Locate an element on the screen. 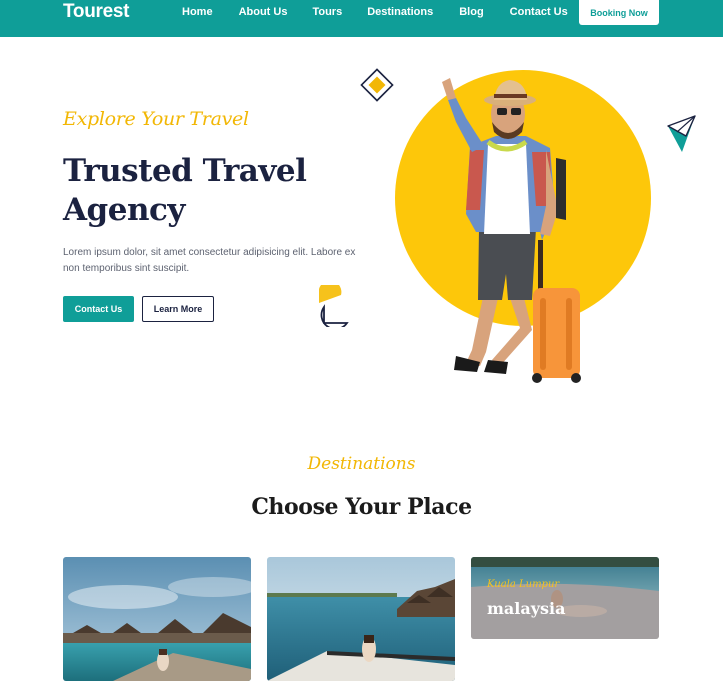  destination-card-name: malaysia is located at coordinates (526, 608).